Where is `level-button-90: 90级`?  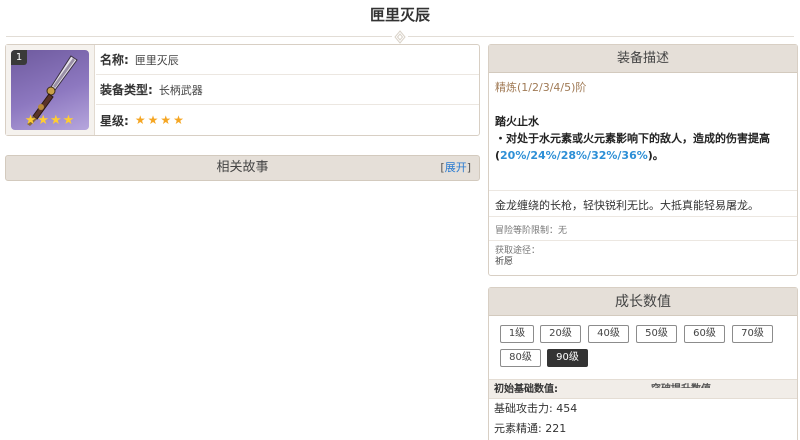 level-button-90: 90级 is located at coordinates (567, 358).